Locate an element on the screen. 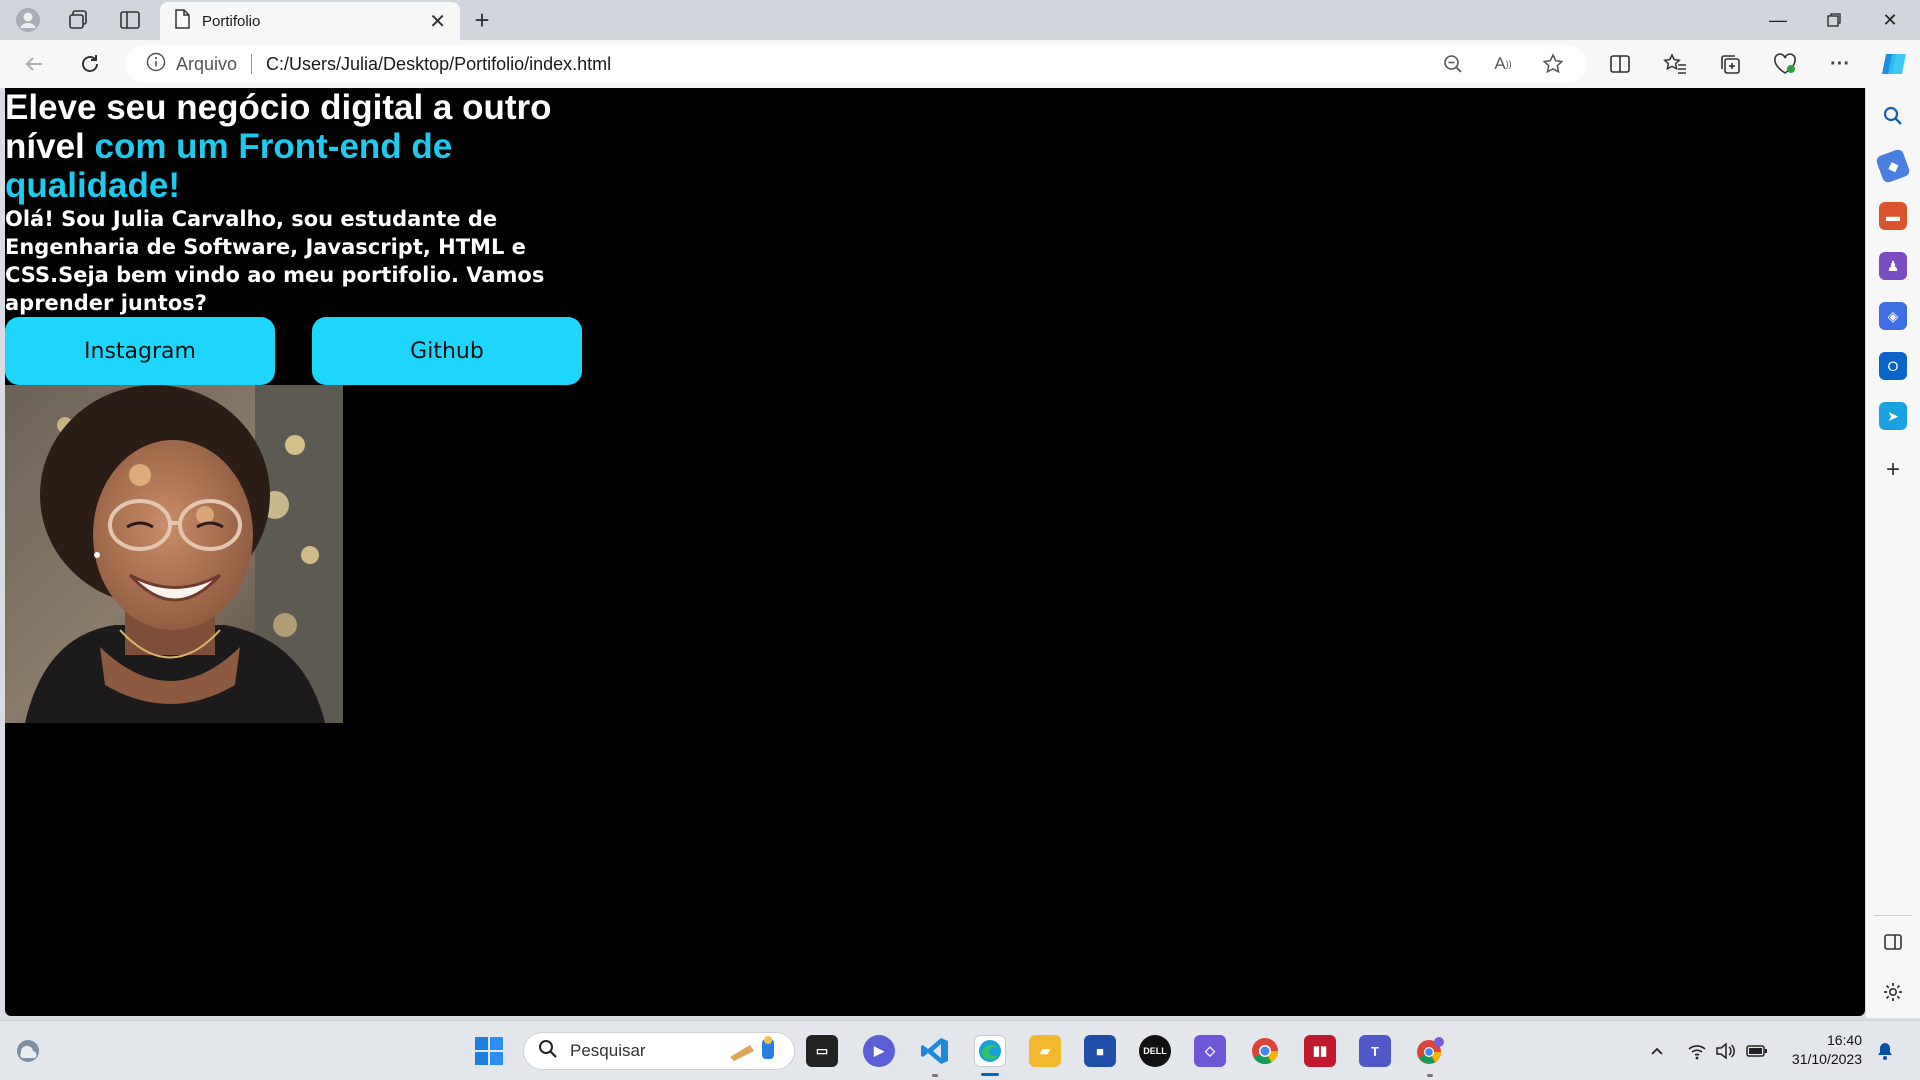 This screenshot has height=1080, width=1920. close-tab-icon: ✕ is located at coordinates (437, 21).